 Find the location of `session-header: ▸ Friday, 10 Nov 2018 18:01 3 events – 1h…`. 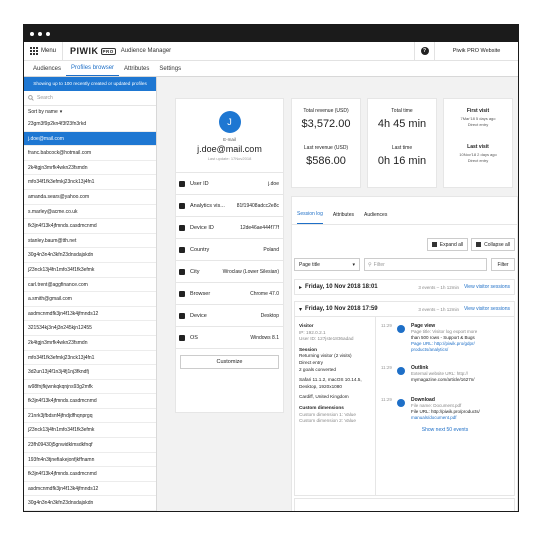

session-header: ▸ Friday, 10 Nov 2018 18:01 3 events – 1h… is located at coordinates (404, 287).